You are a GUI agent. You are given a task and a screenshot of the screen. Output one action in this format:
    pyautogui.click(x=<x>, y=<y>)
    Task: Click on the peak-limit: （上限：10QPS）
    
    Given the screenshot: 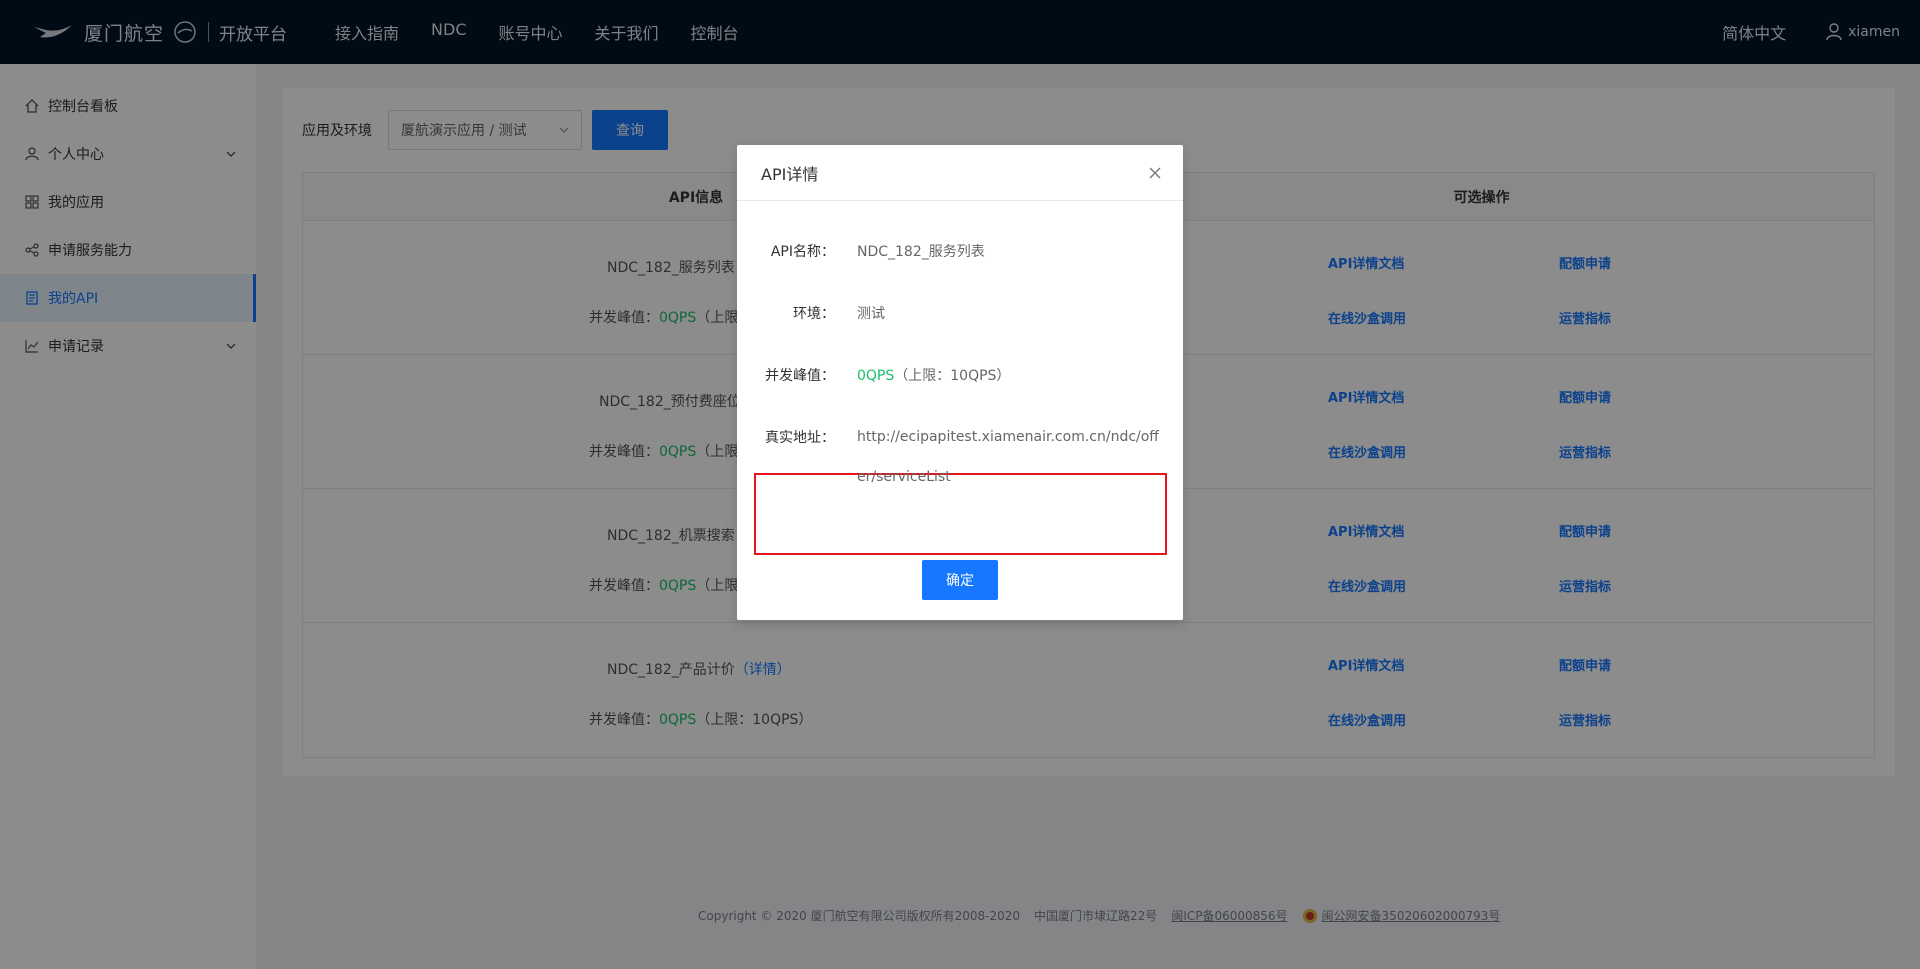 What is the action you would take?
    pyautogui.click(x=952, y=376)
    